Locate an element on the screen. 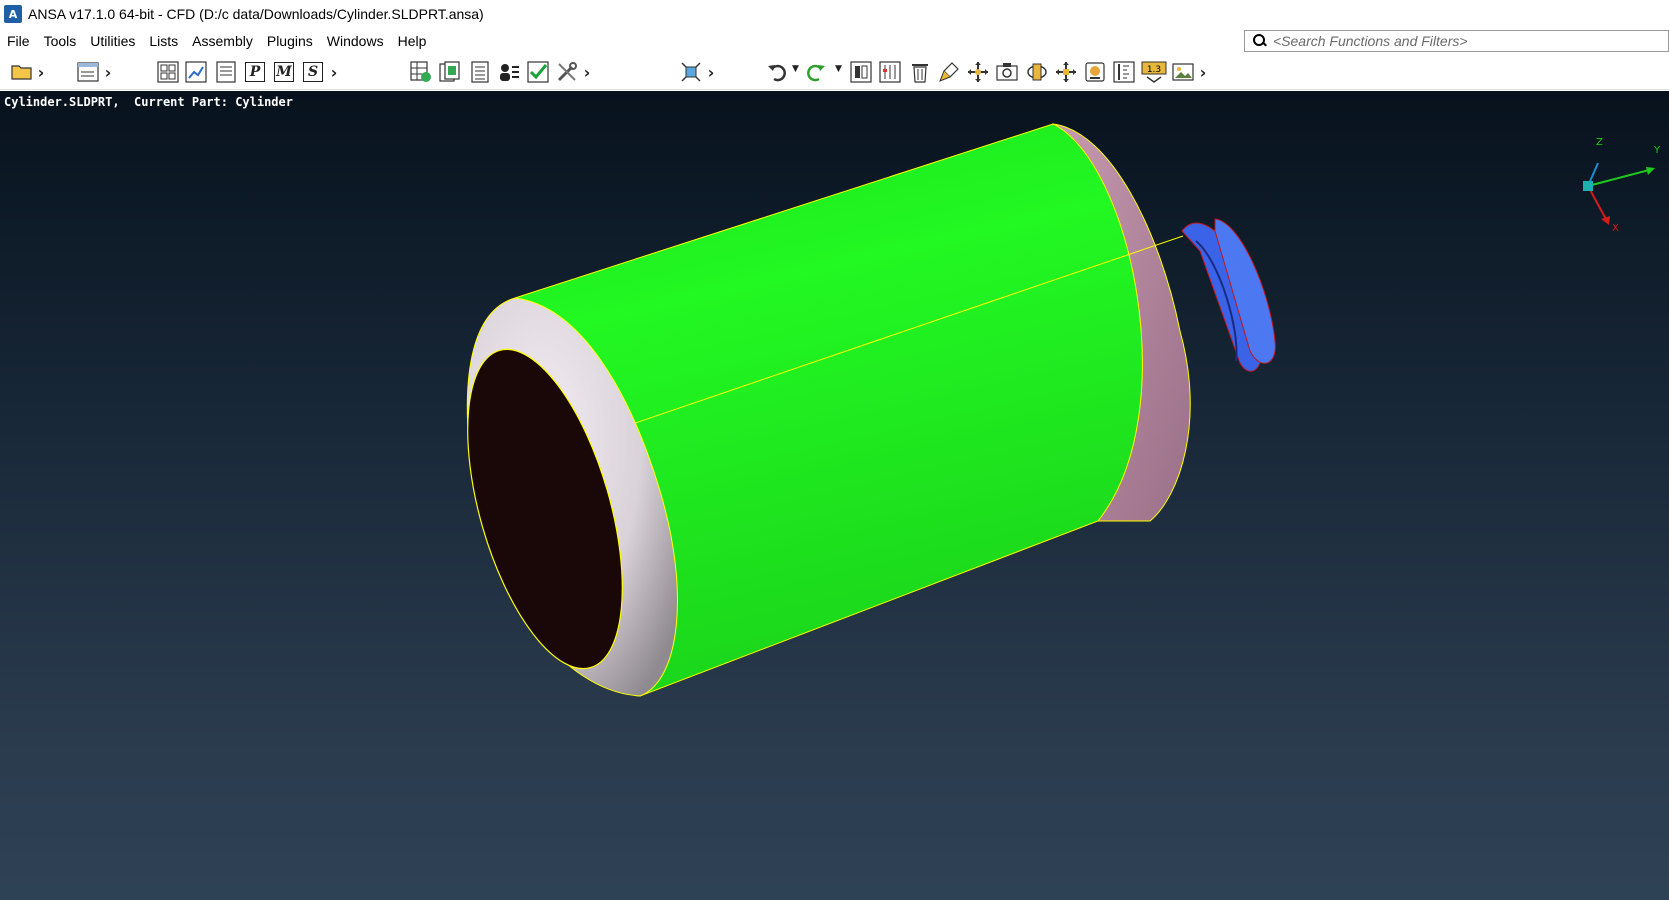 This screenshot has width=1669, height=900. image-icon is located at coordinates (1183, 72).